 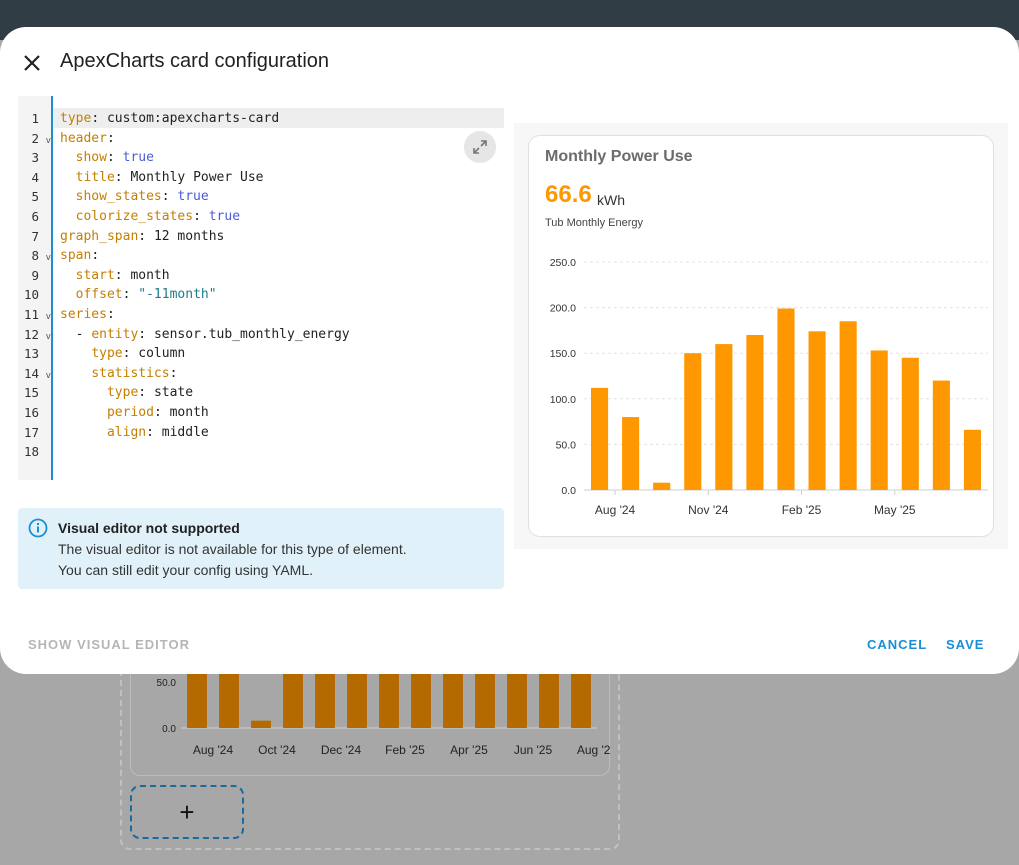 What do you see at coordinates (566, 445) in the screenshot?
I see `y-tick-label: 50.0` at bounding box center [566, 445].